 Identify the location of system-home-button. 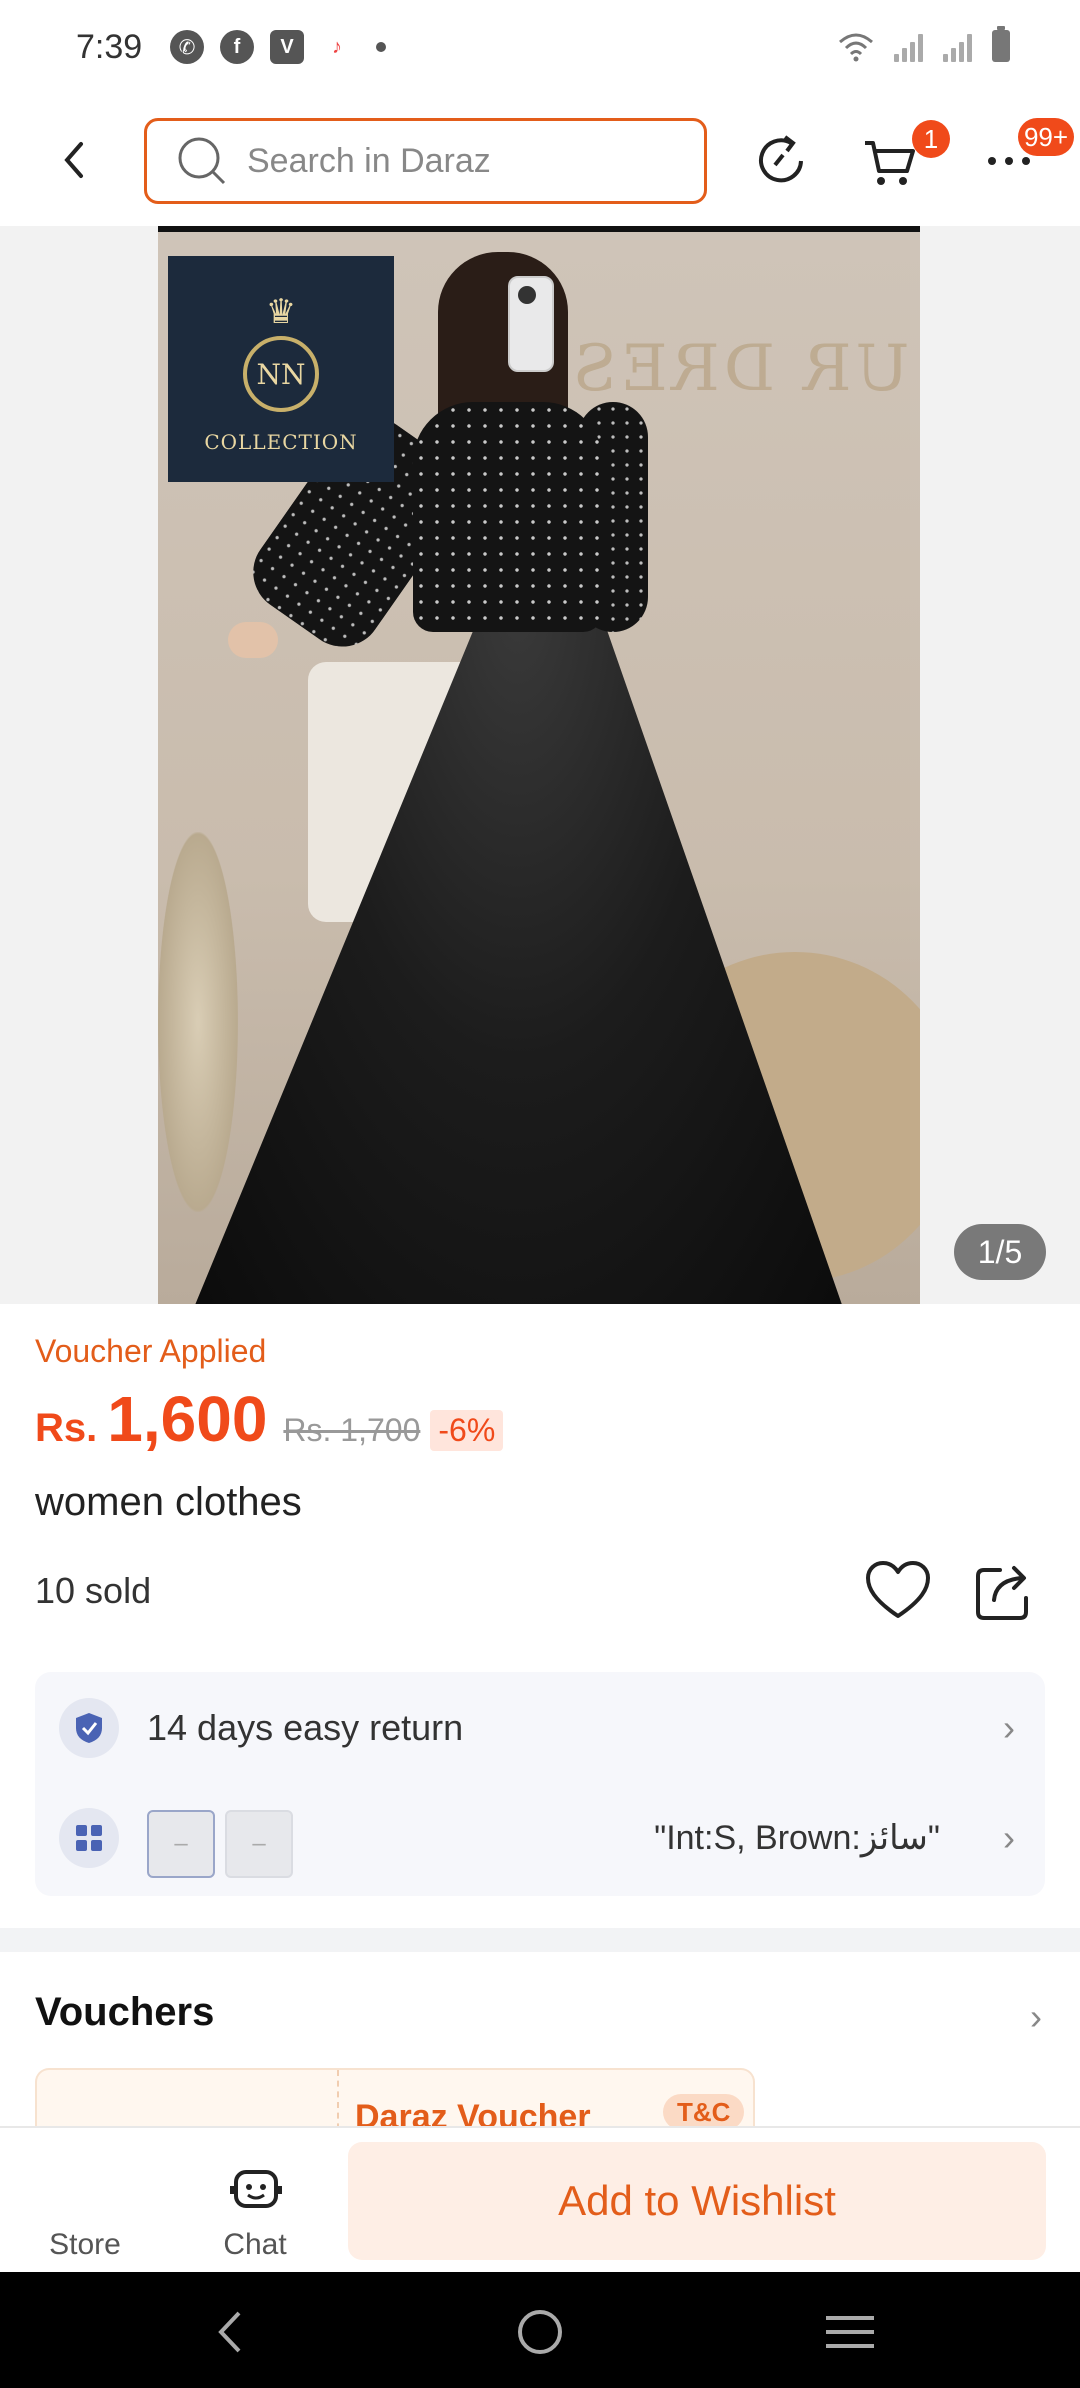
(540, 2332).